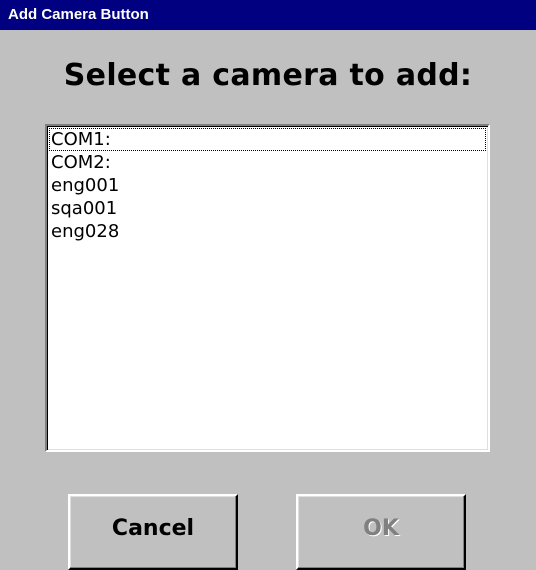 The height and width of the screenshot is (570, 536). I want to click on cancel-button: Cancel, so click(153, 532).